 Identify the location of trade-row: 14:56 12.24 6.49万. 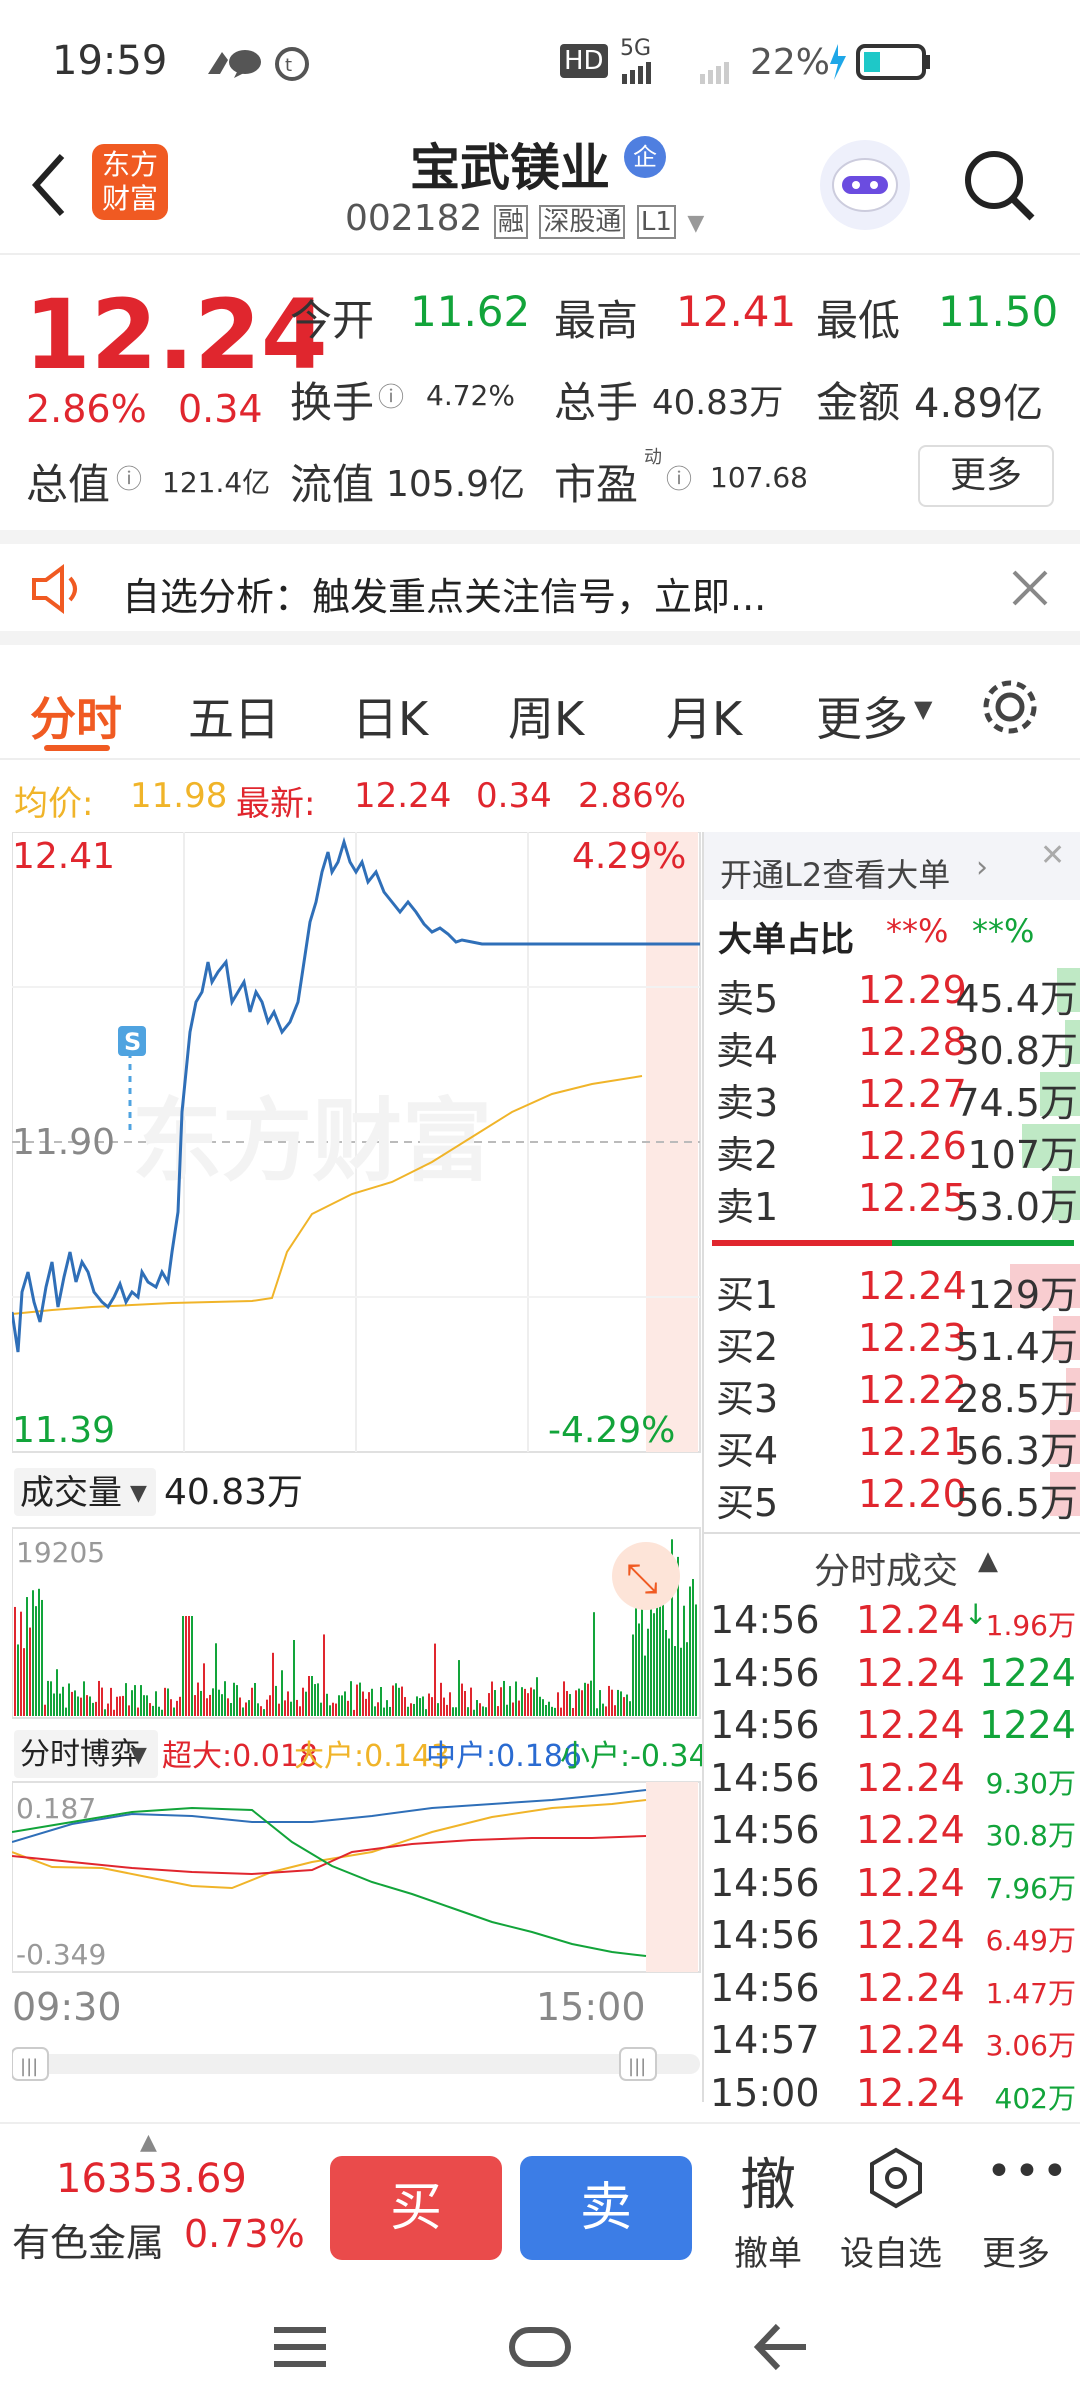
(894, 1935).